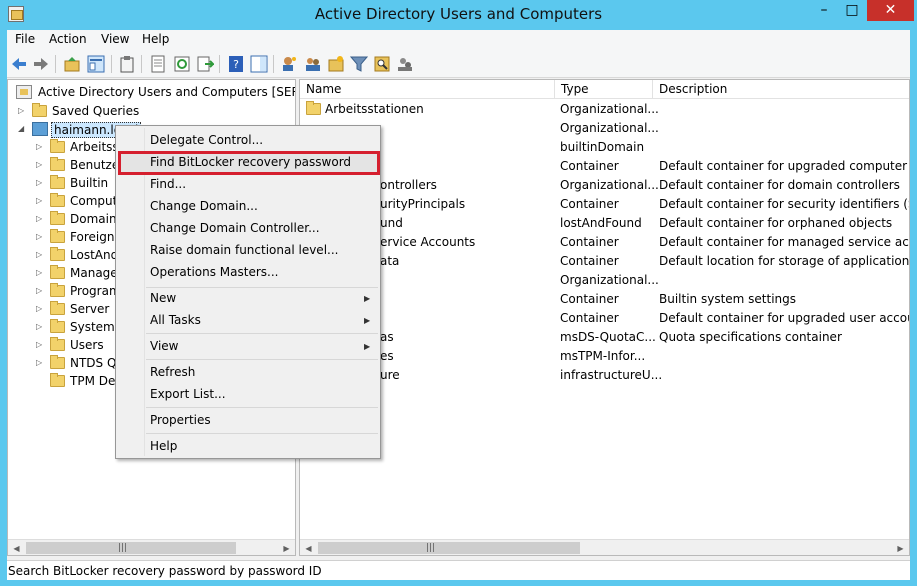 The height and width of the screenshot is (586, 917). Describe the element at coordinates (22, 128) in the screenshot. I see `collapse-arrow-icon: ◢` at that location.